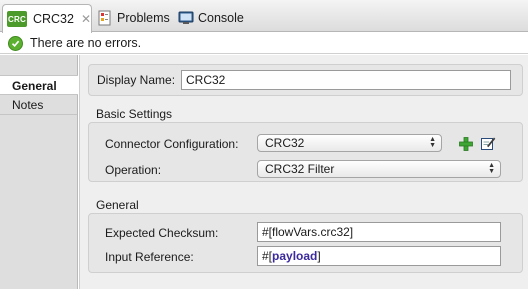 The width and height of the screenshot is (528, 289). Describe the element at coordinates (15, 43) in the screenshot. I see `check-circle-icon` at that location.